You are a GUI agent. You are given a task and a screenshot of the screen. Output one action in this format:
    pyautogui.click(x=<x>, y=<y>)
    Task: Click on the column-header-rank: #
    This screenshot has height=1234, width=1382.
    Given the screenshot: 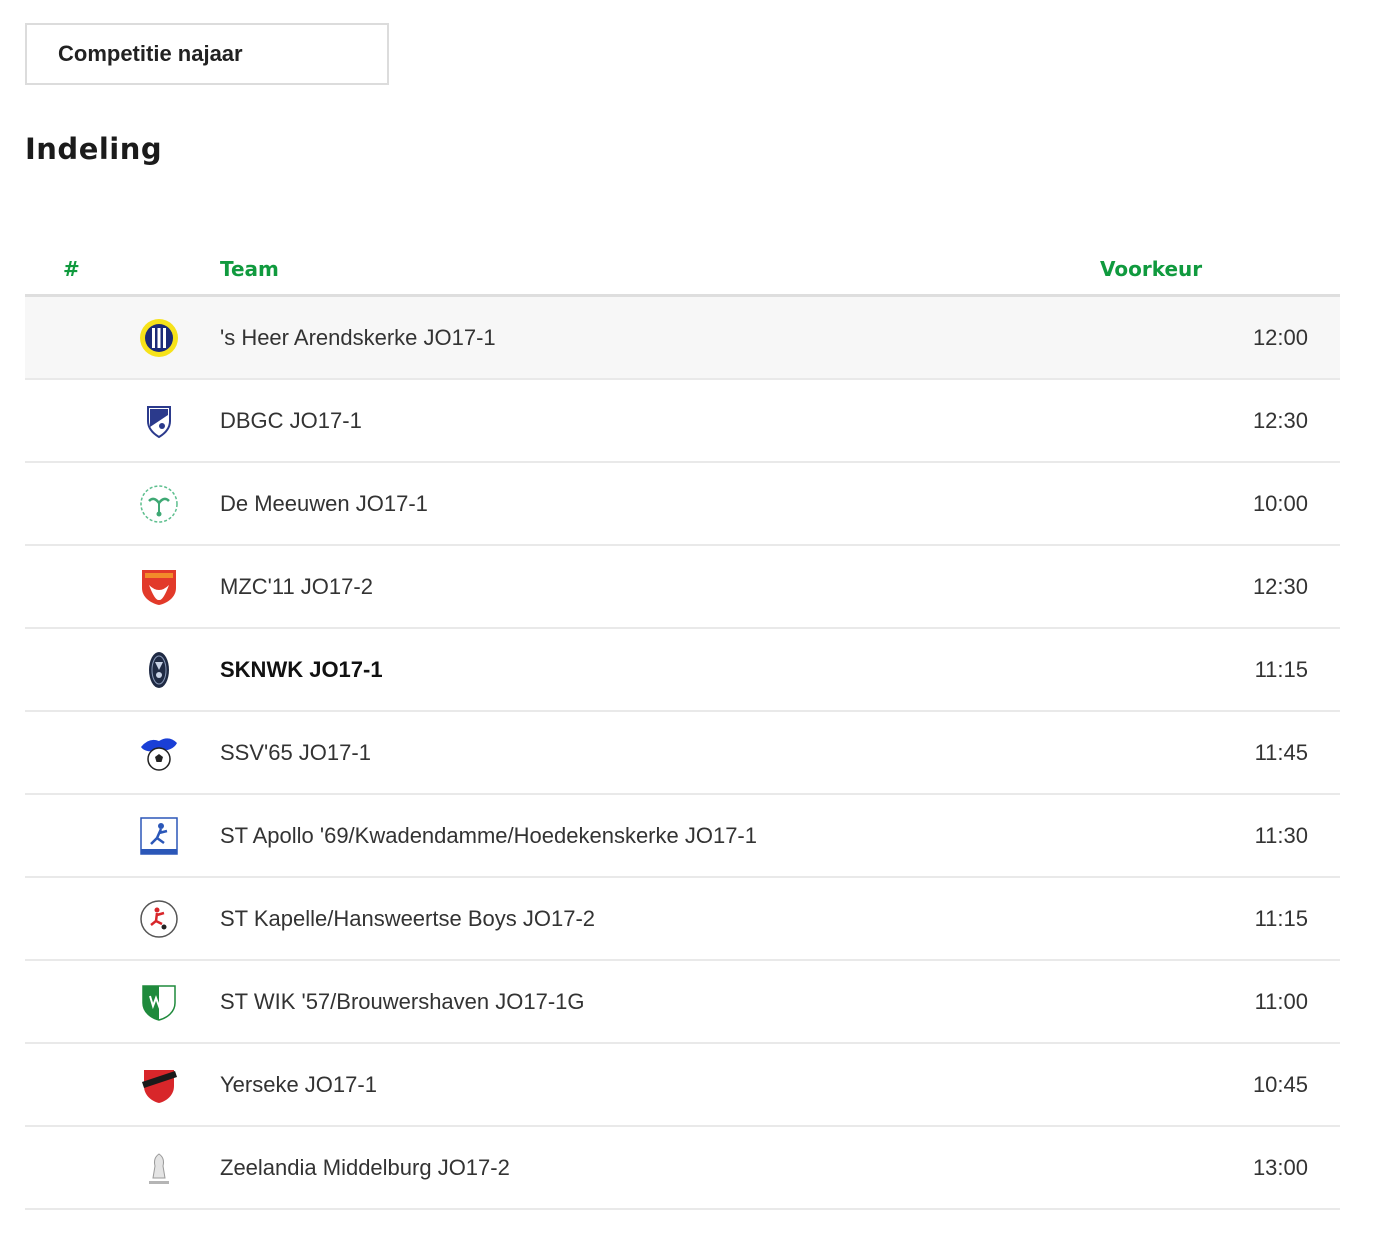 What is the action you would take?
    pyautogui.click(x=71, y=269)
    